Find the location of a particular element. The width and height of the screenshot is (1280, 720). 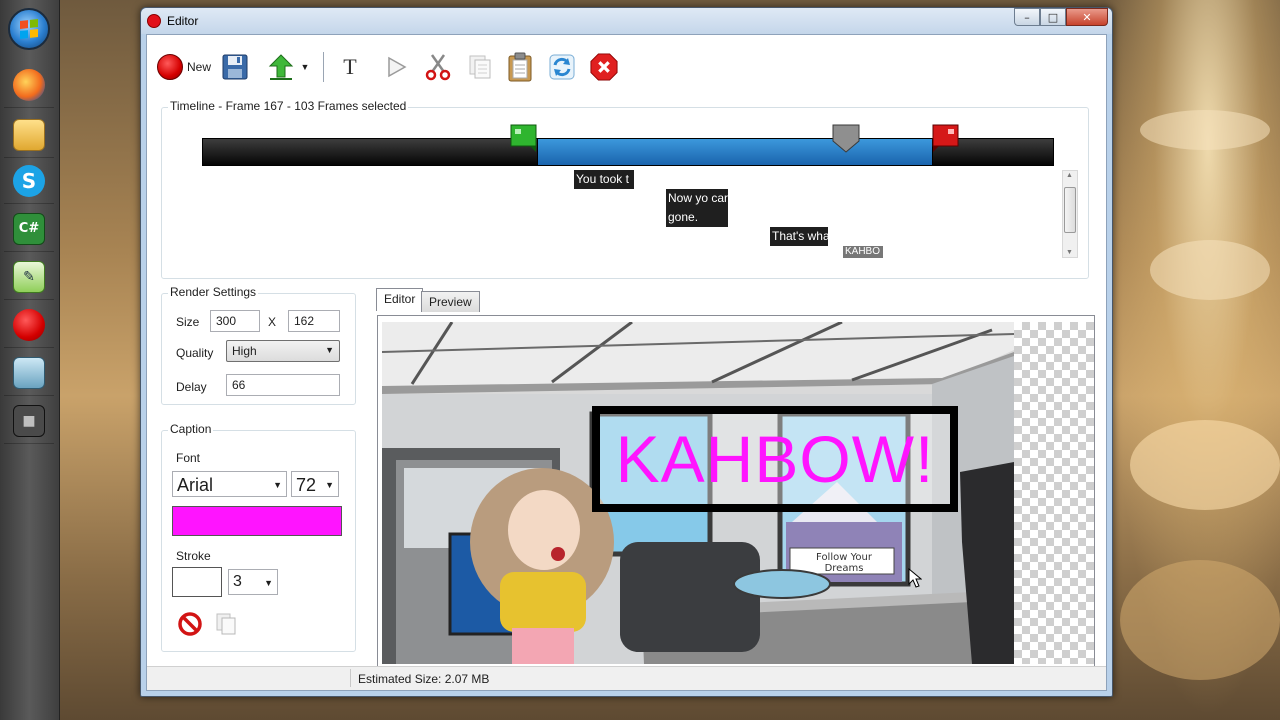

export-dropdown: ▼ is located at coordinates (305, 67).